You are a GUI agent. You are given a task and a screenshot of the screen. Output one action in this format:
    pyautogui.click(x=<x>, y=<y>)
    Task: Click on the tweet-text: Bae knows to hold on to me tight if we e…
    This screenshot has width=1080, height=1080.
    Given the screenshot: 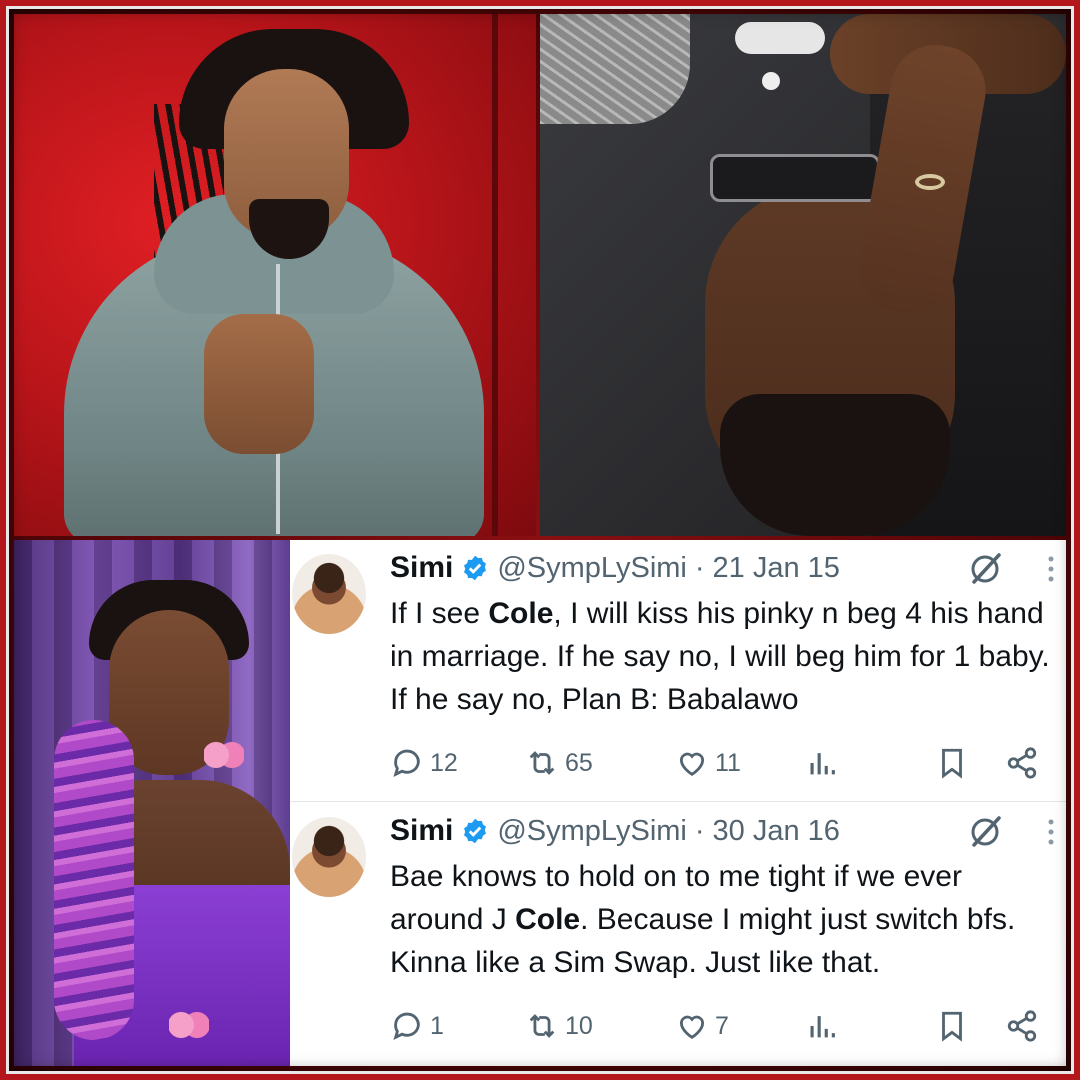 What is the action you would take?
    pyautogui.click(x=725, y=919)
    